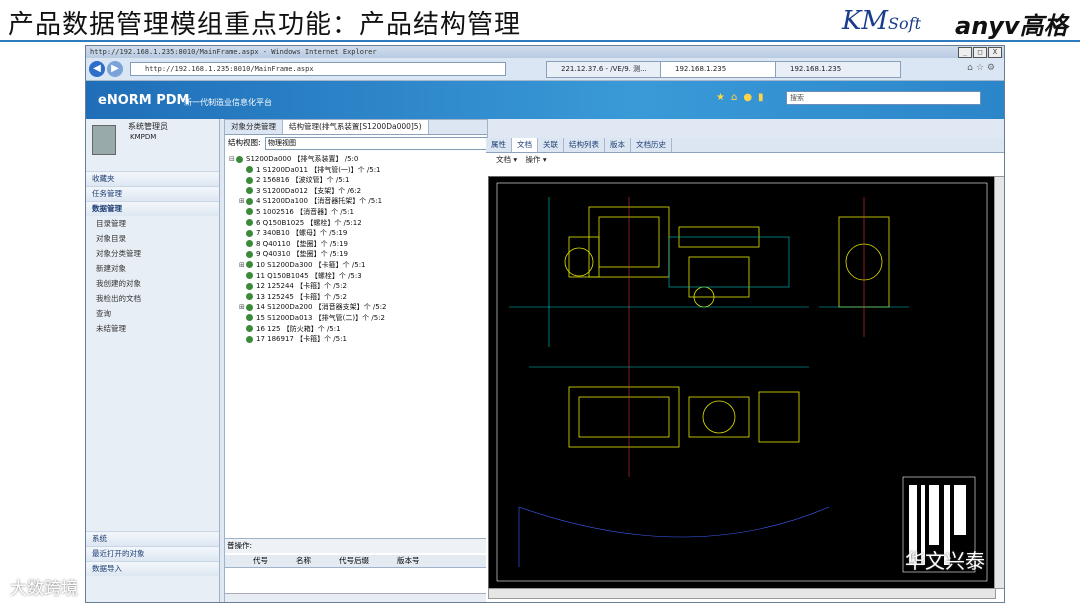  What do you see at coordinates (308, 297) in the screenshot?
I see `tree-node: 13 125245 【卡箍】个 /5:2` at bounding box center [308, 297].